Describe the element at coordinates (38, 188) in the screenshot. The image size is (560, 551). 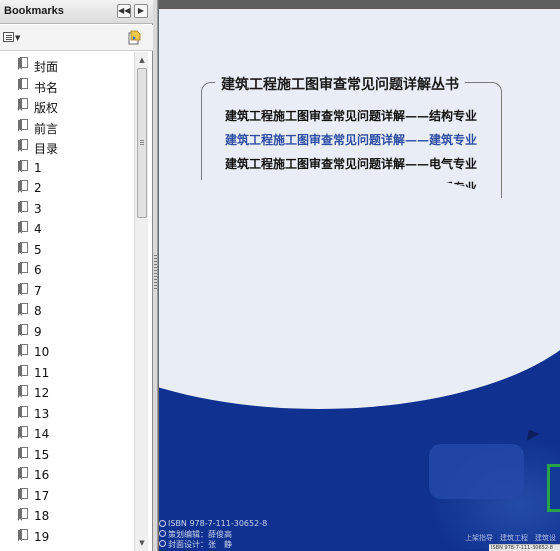
I see `bookmark-label: 2` at that location.